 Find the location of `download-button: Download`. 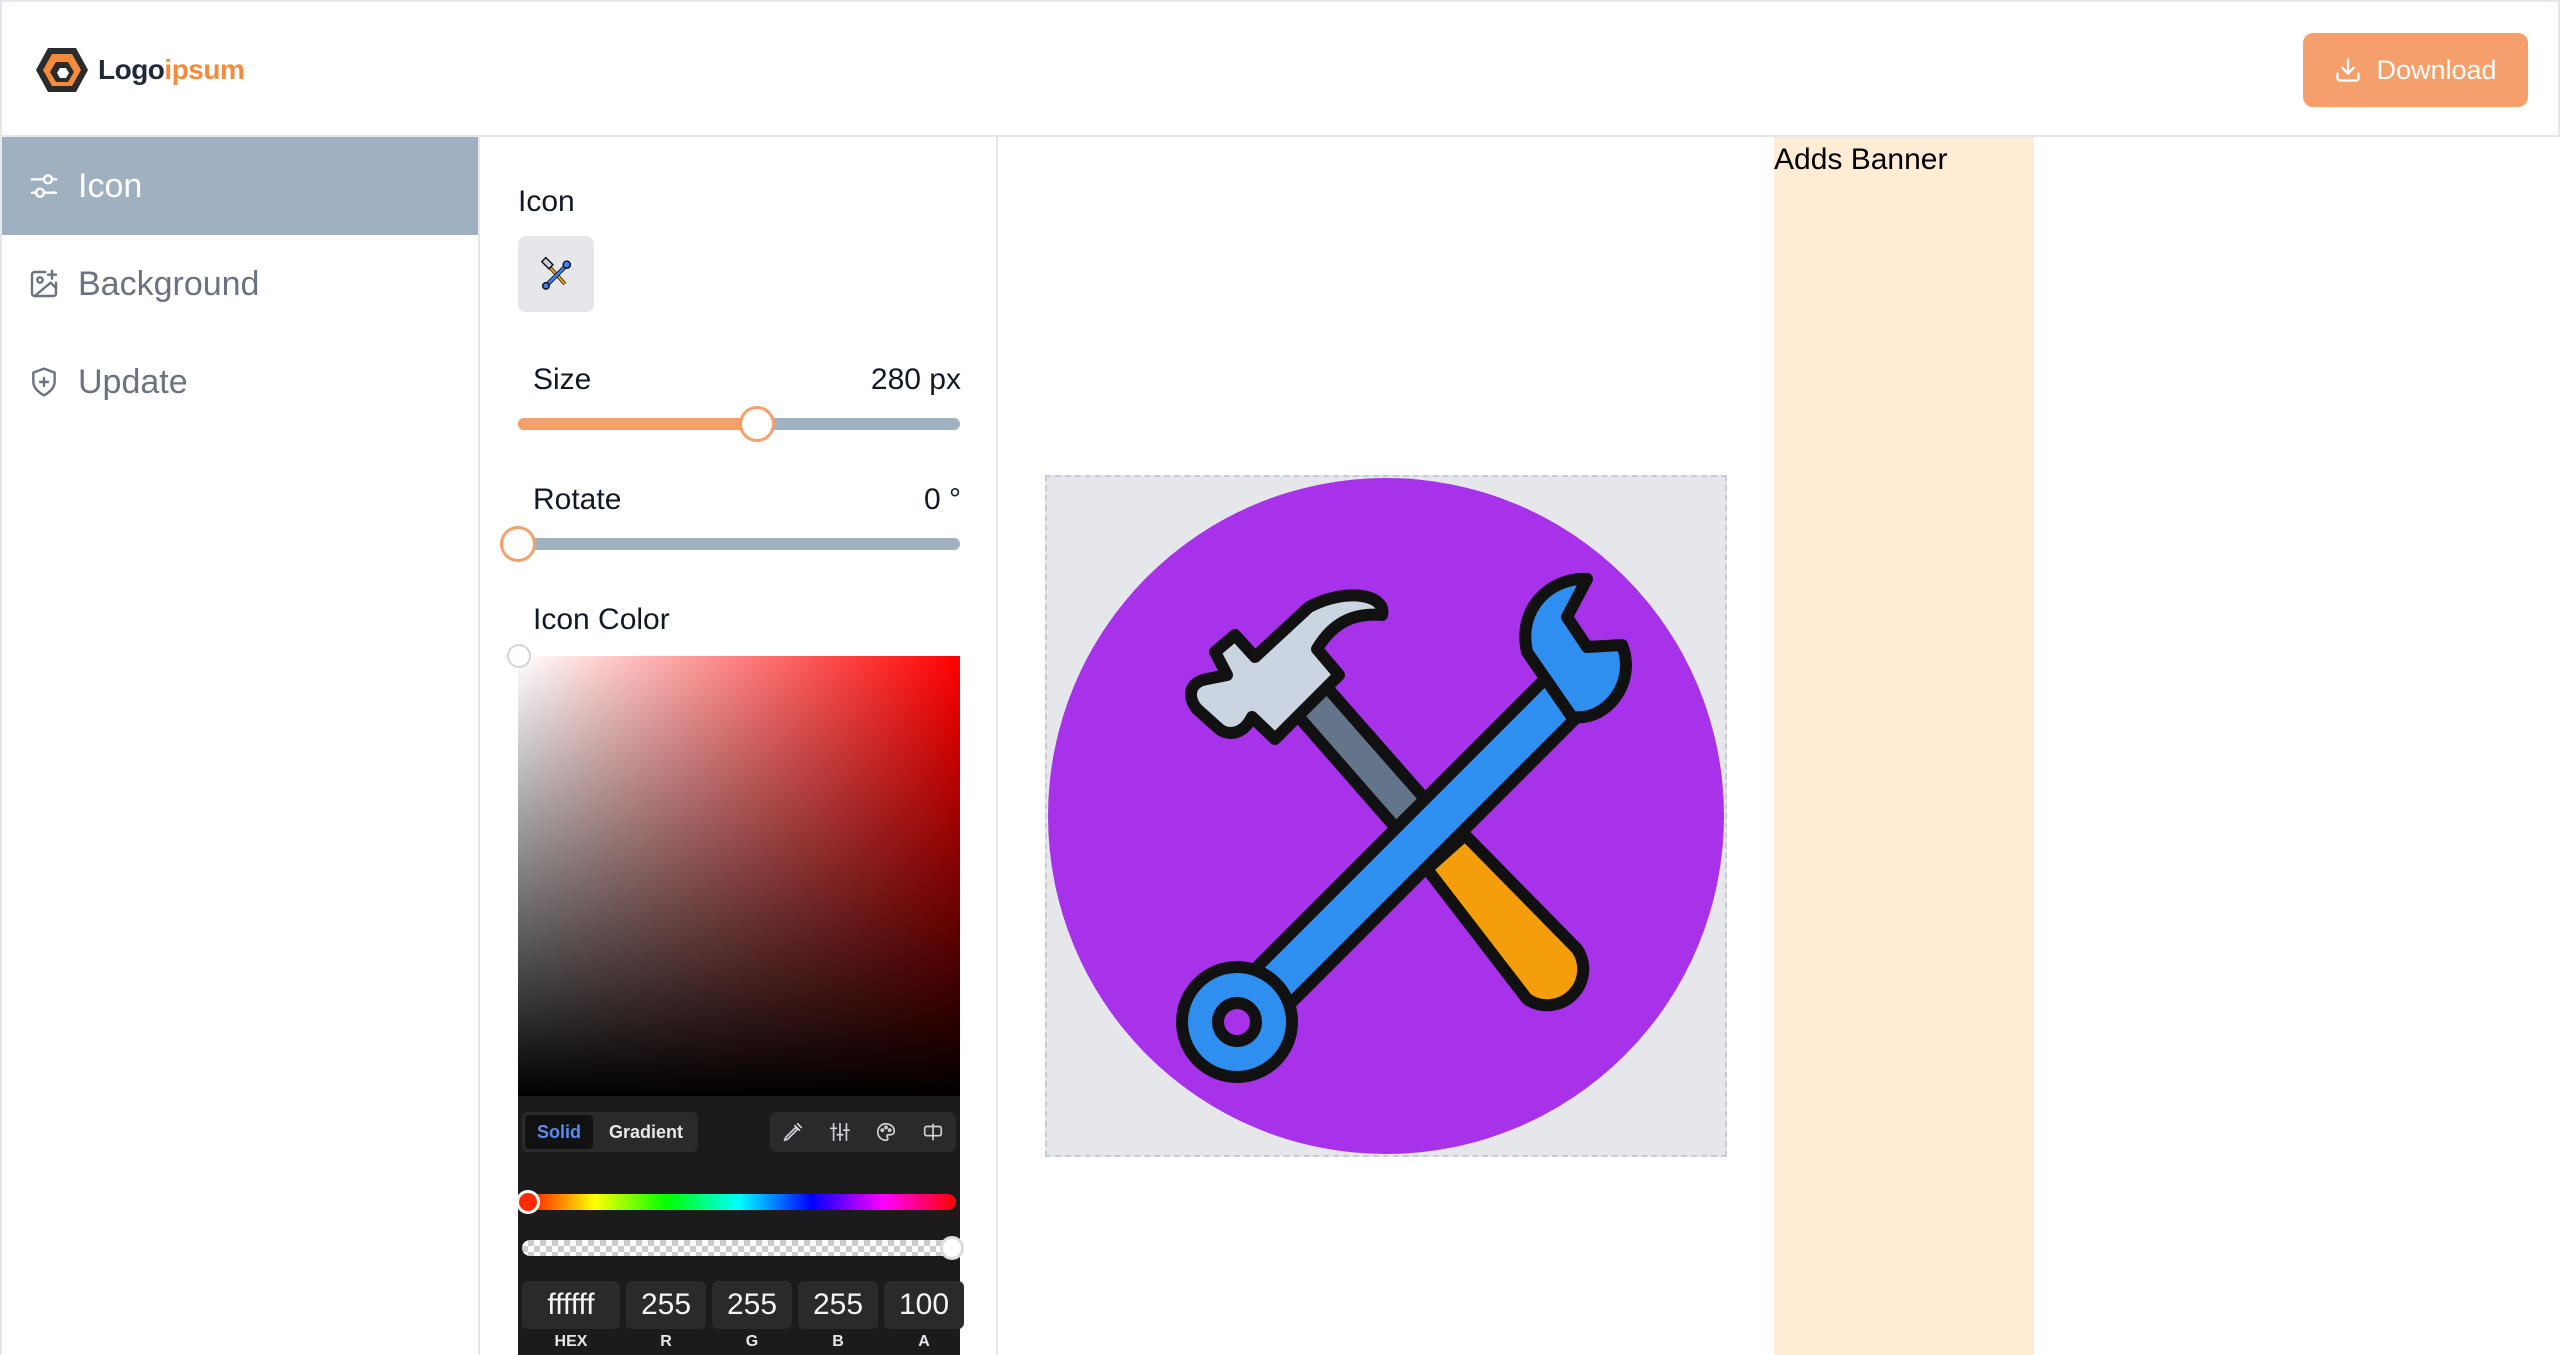

download-button: Download is located at coordinates (2415, 70).